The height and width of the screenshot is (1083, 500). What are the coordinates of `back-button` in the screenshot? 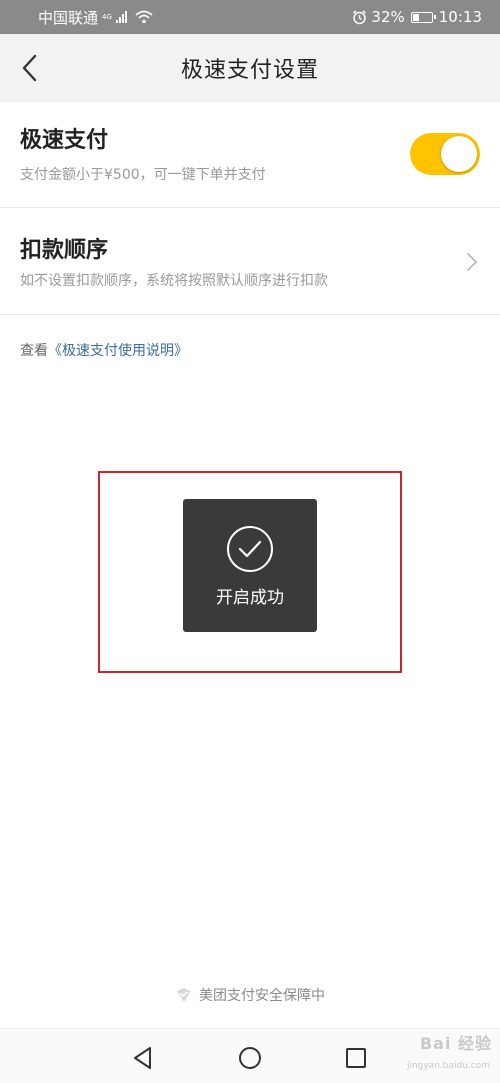 It's located at (29, 68).